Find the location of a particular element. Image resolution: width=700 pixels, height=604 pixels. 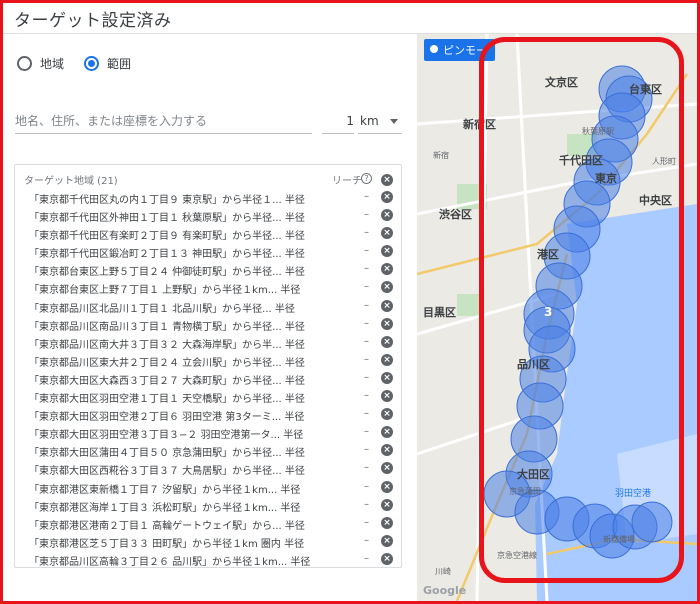

map-label: 文京区 is located at coordinates (561, 82).